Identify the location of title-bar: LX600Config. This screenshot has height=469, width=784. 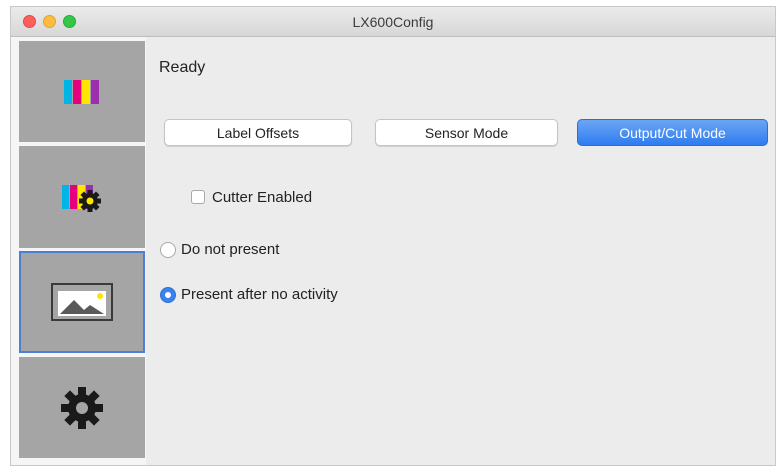
(393, 22).